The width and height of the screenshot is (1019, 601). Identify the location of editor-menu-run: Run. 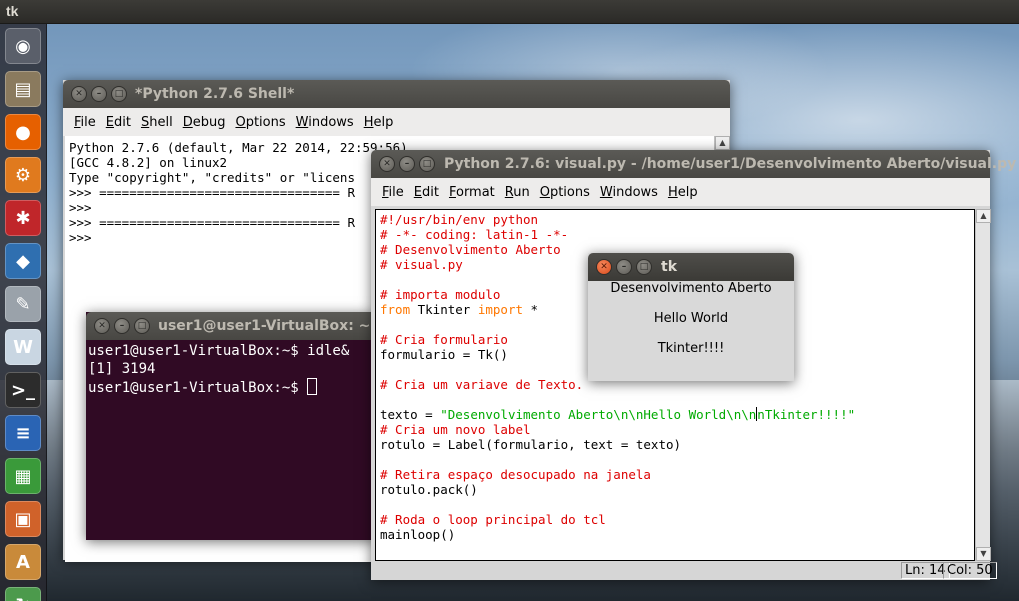
(517, 192).